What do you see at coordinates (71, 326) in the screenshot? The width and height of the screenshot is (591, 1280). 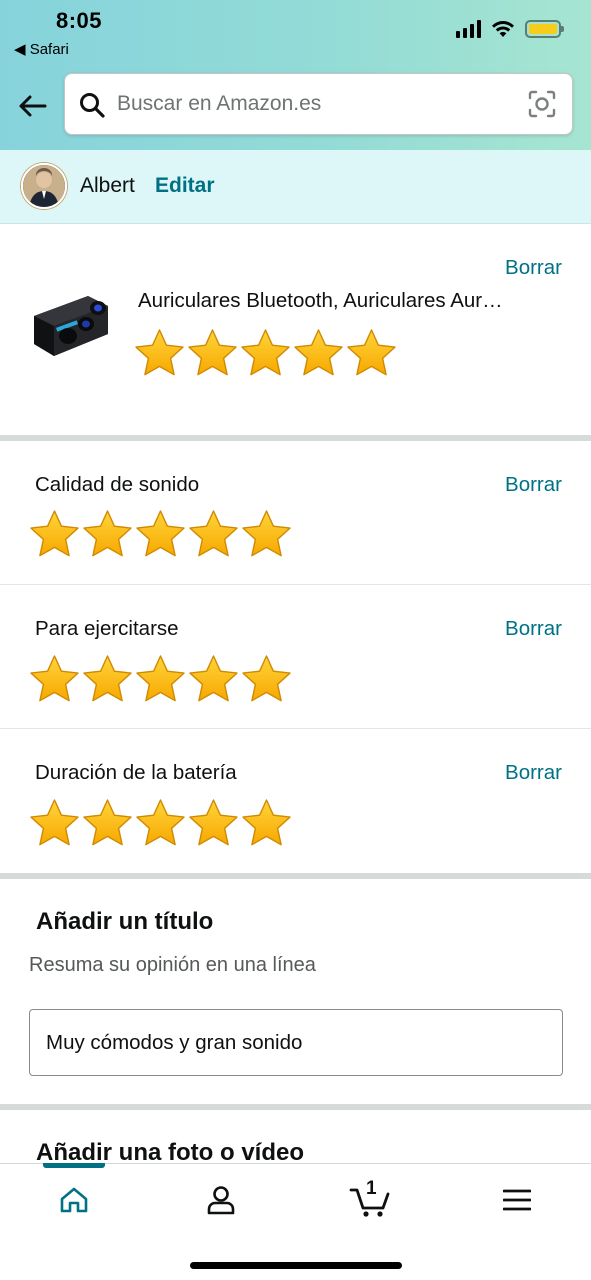 I see `product-image` at bounding box center [71, 326].